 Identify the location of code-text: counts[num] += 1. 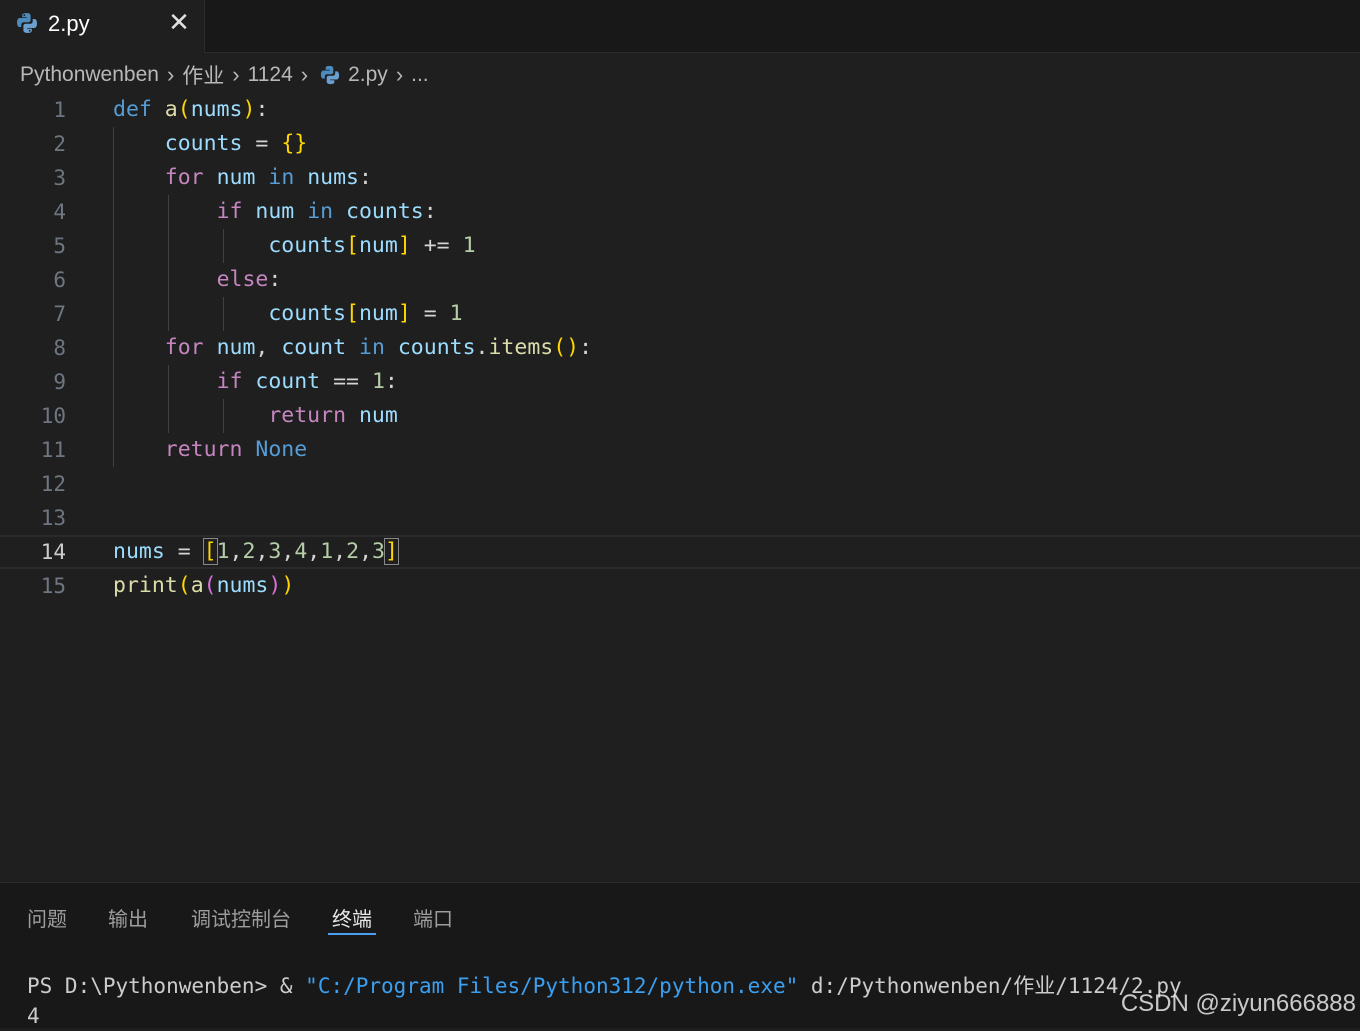
(372, 245).